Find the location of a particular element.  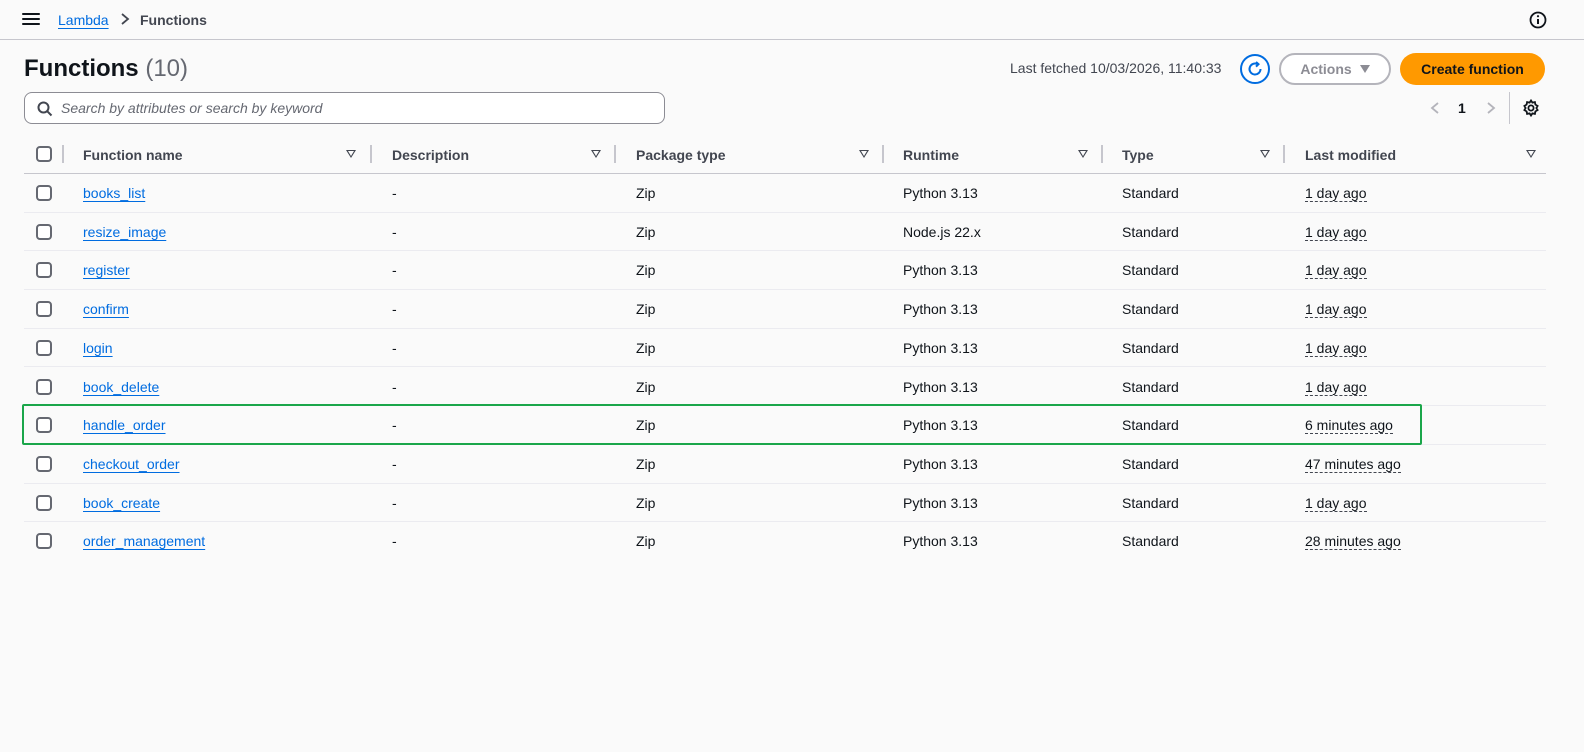

column-header-type: Type is located at coordinates (1192, 154).